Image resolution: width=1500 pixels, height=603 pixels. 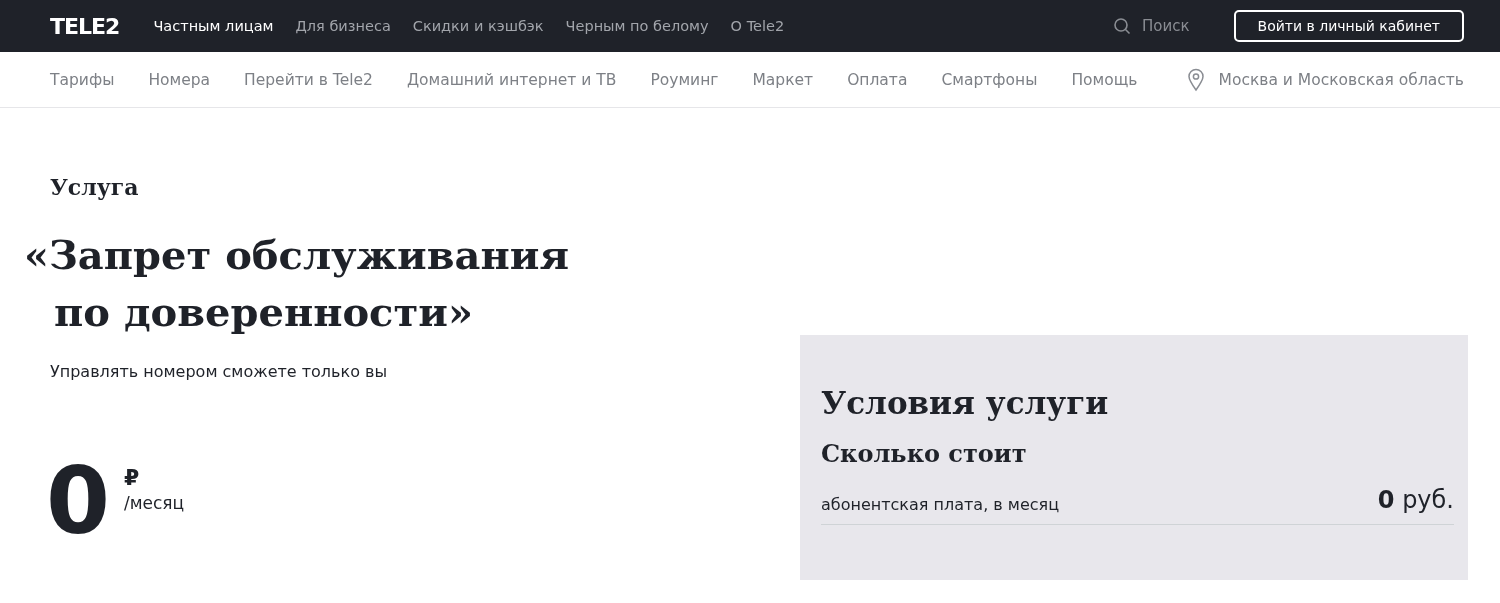 What do you see at coordinates (965, 403) in the screenshot?
I see `conditions-title: Условия услуги` at bounding box center [965, 403].